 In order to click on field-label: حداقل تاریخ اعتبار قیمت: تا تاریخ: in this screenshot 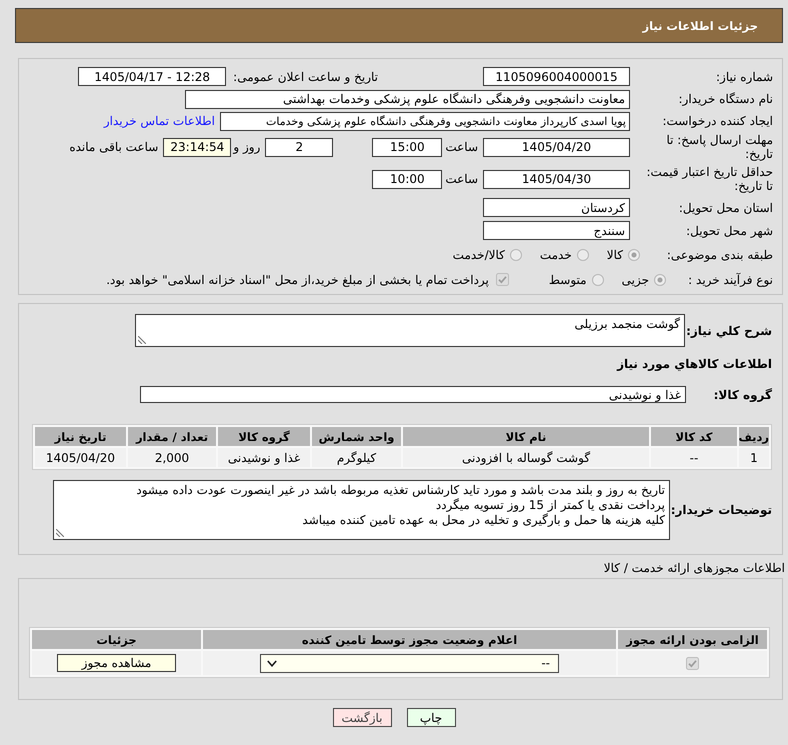, I will do `click(709, 179)`.